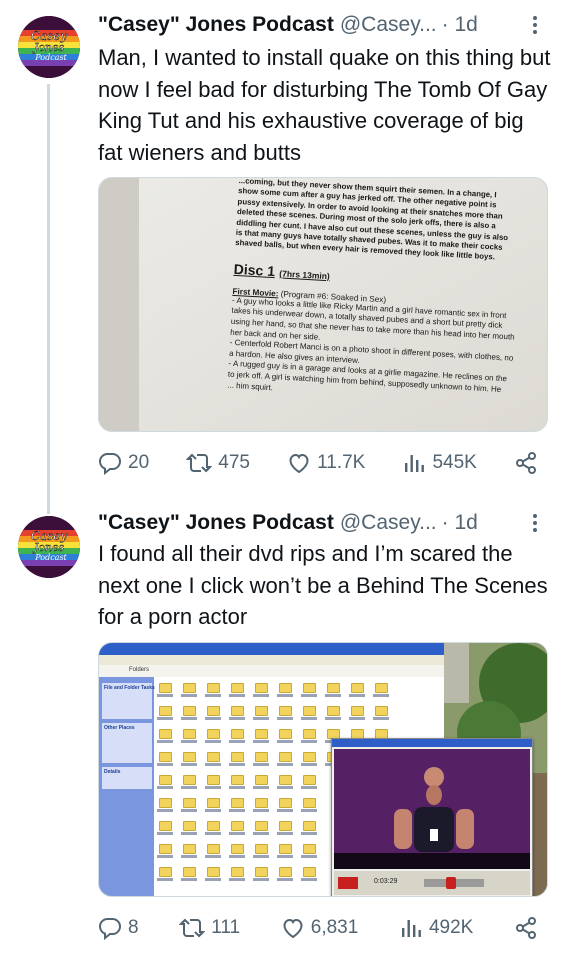  What do you see at coordinates (226, 927) in the screenshot?
I see `repost-count: 111` at bounding box center [226, 927].